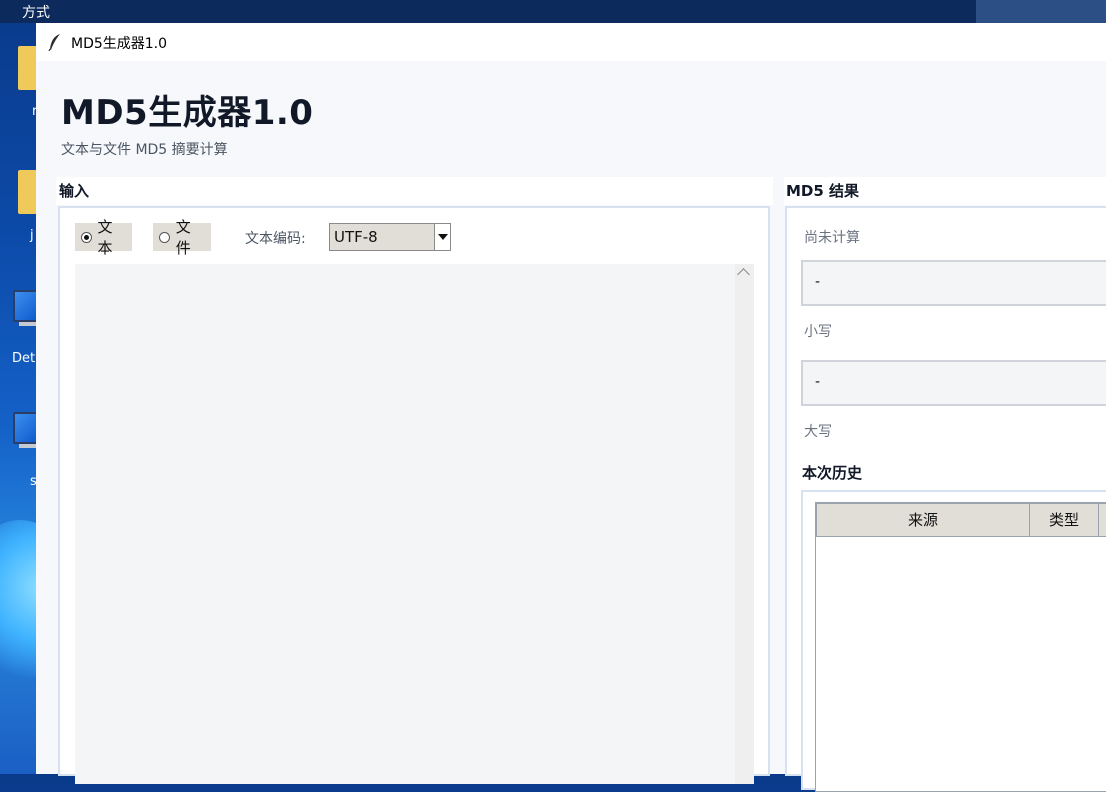 Image resolution: width=1106 pixels, height=792 pixels. What do you see at coordinates (390, 237) in the screenshot?
I see `encoding-select: UTF-8` at bounding box center [390, 237].